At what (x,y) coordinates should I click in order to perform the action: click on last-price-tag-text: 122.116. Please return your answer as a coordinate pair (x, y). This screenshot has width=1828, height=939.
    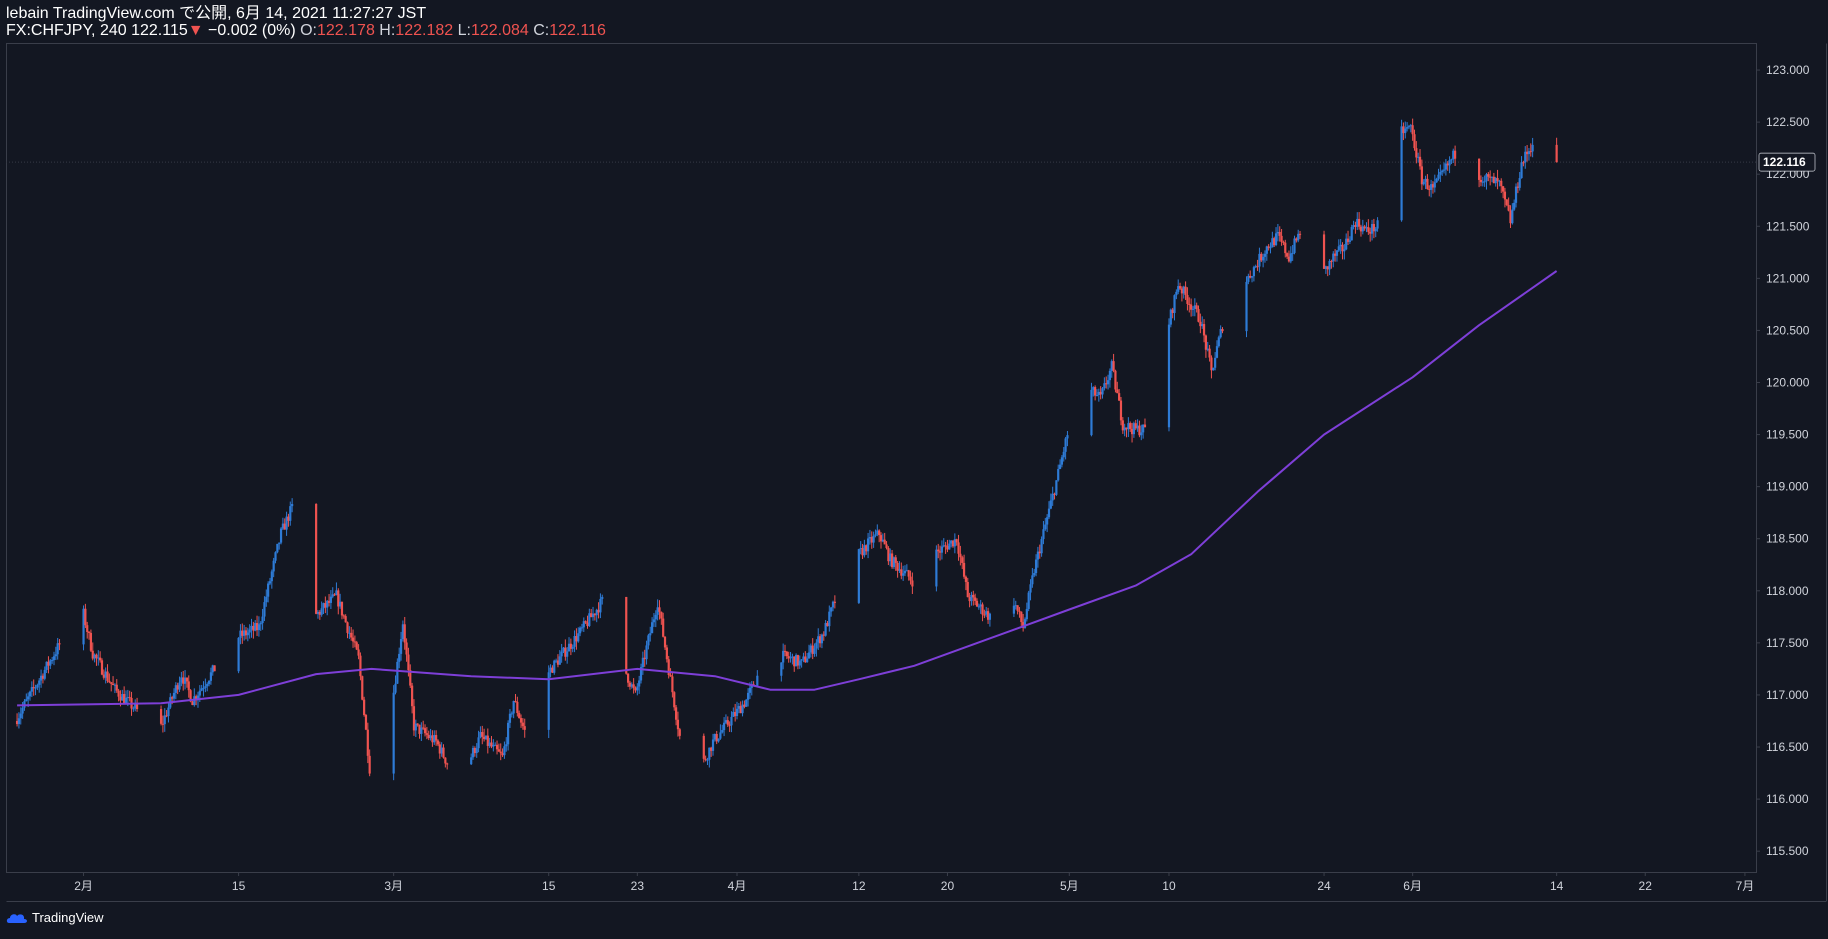
    Looking at the image, I should click on (1784, 162).